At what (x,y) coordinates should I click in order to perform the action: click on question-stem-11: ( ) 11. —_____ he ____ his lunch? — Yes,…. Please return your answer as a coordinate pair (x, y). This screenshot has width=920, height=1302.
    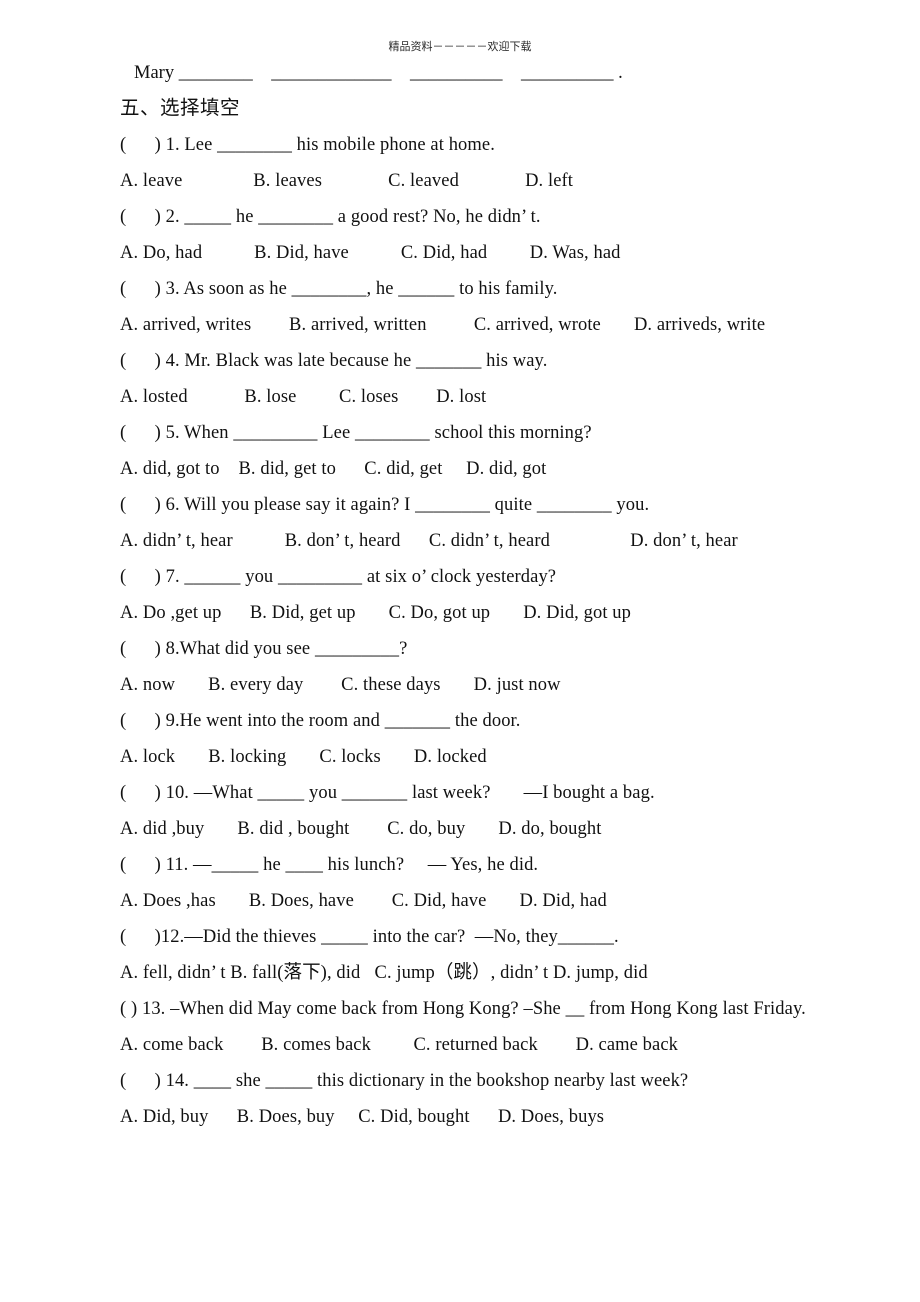
    Looking at the image, I should click on (329, 865).